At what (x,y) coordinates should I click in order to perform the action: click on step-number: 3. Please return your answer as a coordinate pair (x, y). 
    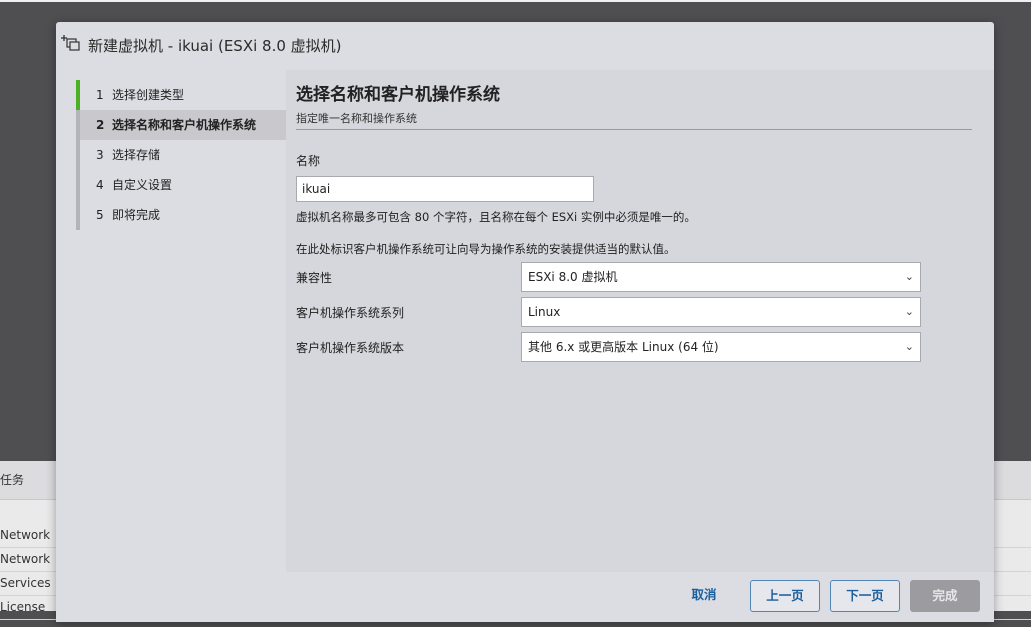
    Looking at the image, I should click on (100, 155).